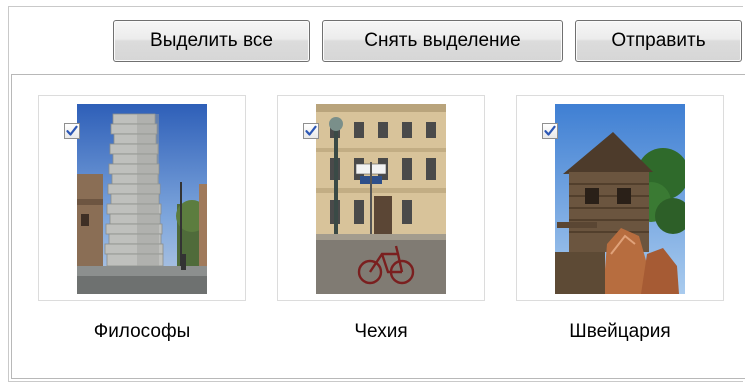 Image resolution: width=745 pixels, height=385 pixels. I want to click on wooden-chalet-photo, so click(620, 199).